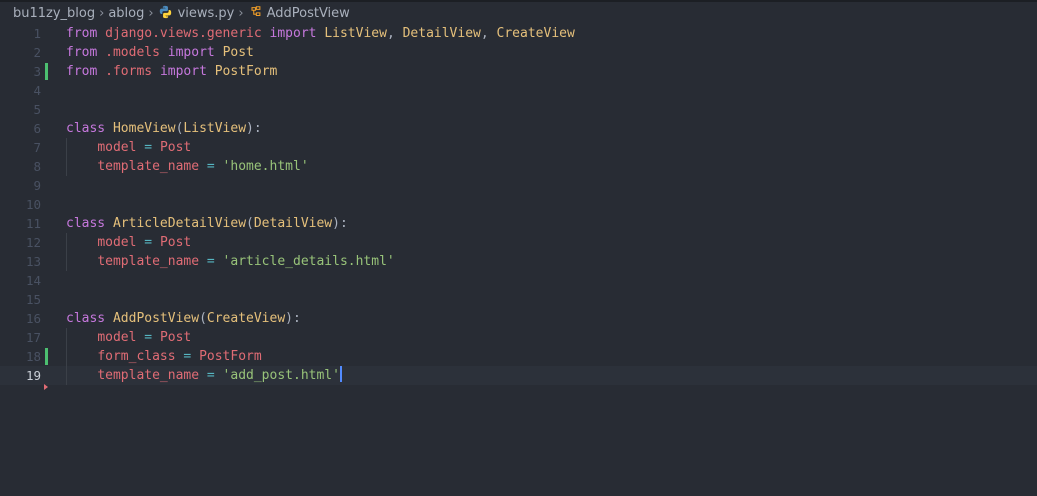 This screenshot has width=1037, height=496. Describe the element at coordinates (37, 33) in the screenshot. I see `line-number: 1` at that location.